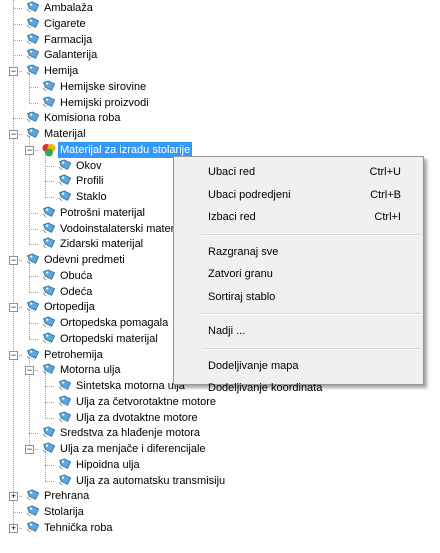 The height and width of the screenshot is (553, 440). Describe the element at coordinates (243, 251) in the screenshot. I see `menu-item-label: Razgranaj sve` at that location.